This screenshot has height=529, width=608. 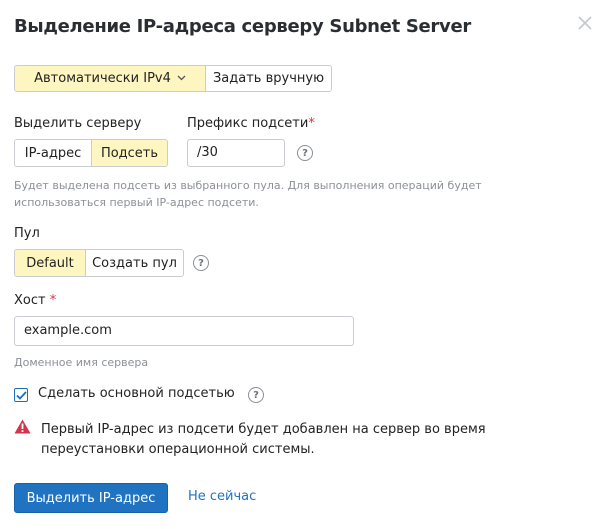 I want to click on mode-option-auto-ipv4-label: Автоматически IPv4, so click(x=102, y=78).